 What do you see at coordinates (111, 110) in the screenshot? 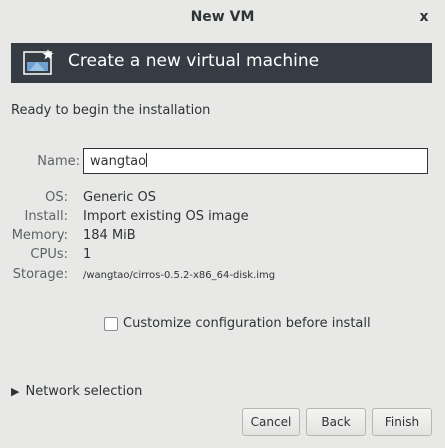
I see `ready-text: Ready to begin the installation` at bounding box center [111, 110].